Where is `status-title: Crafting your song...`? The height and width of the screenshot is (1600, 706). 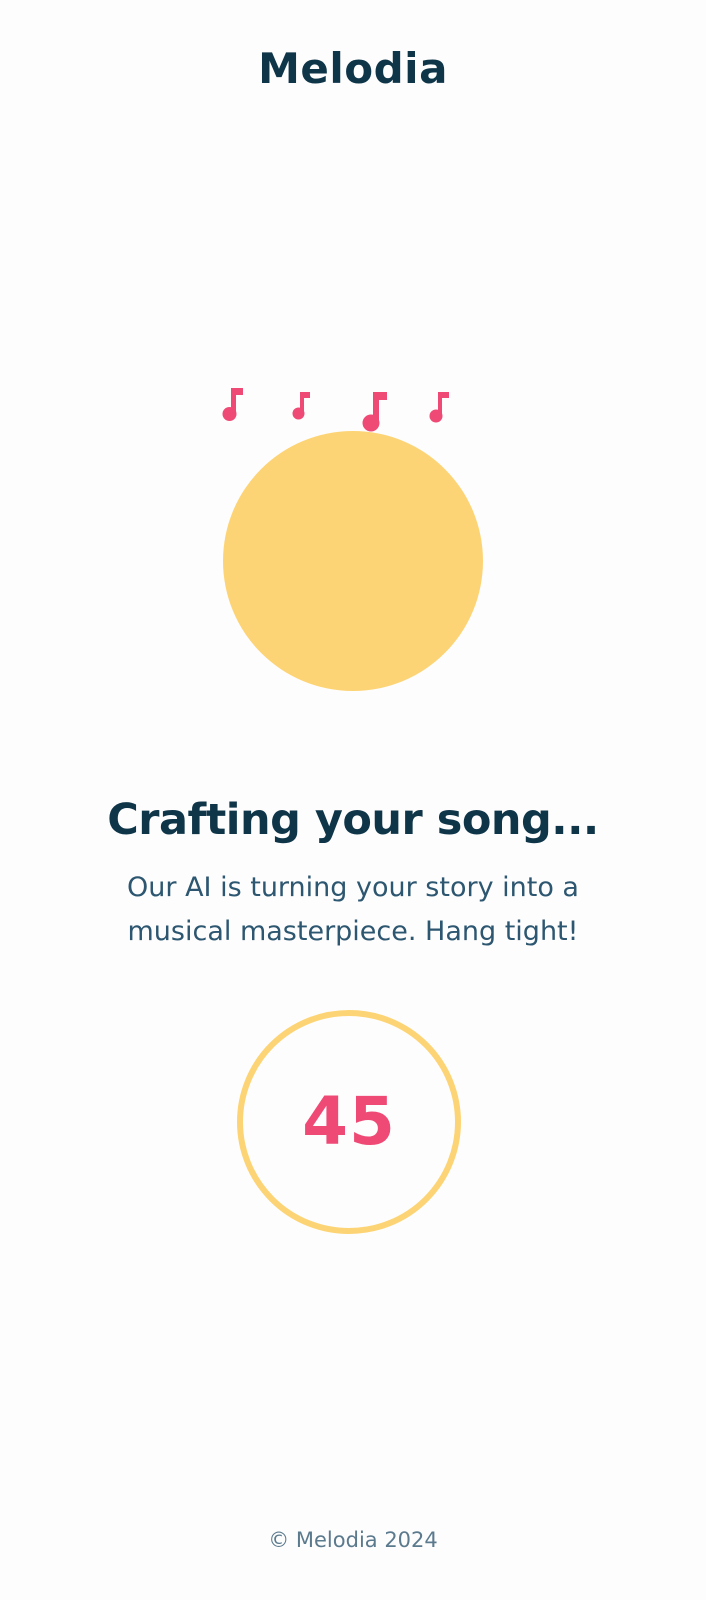
status-title: Crafting your song... is located at coordinates (353, 820).